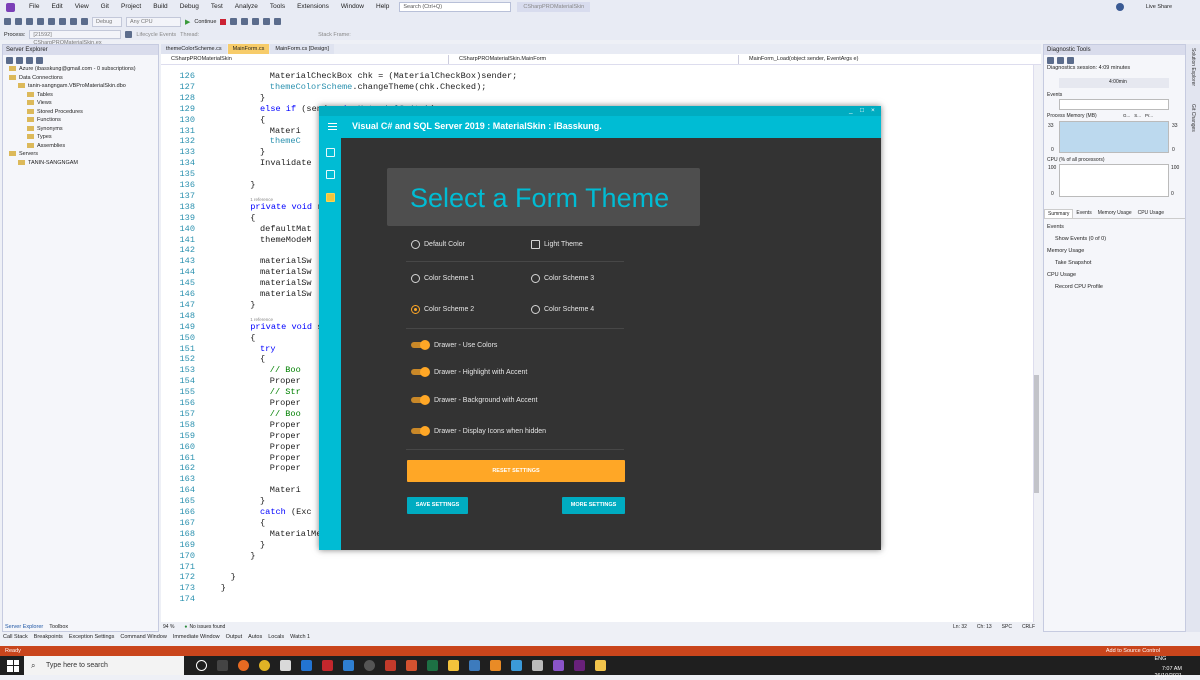 The width and height of the screenshot is (1200, 680). I want to click on menu-file: File, so click(34, 7).